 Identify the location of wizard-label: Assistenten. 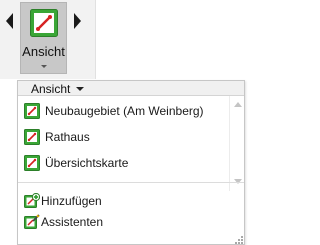
(72, 222).